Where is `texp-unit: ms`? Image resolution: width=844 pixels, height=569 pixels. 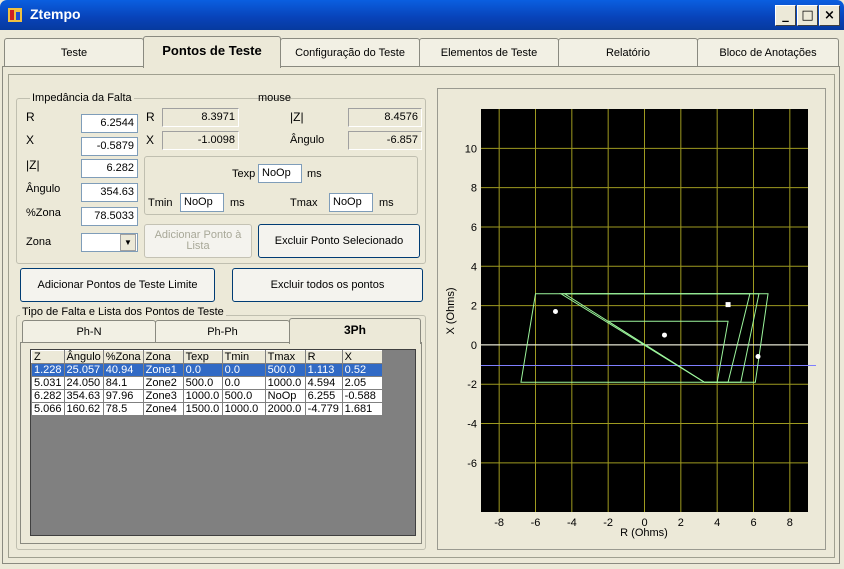 texp-unit: ms is located at coordinates (314, 174).